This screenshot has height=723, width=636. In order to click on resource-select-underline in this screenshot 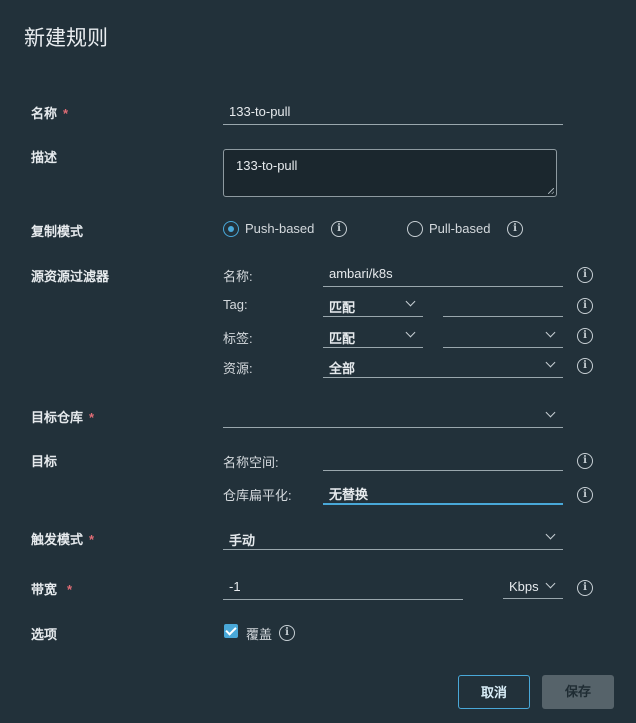, I will do `click(443, 377)`.